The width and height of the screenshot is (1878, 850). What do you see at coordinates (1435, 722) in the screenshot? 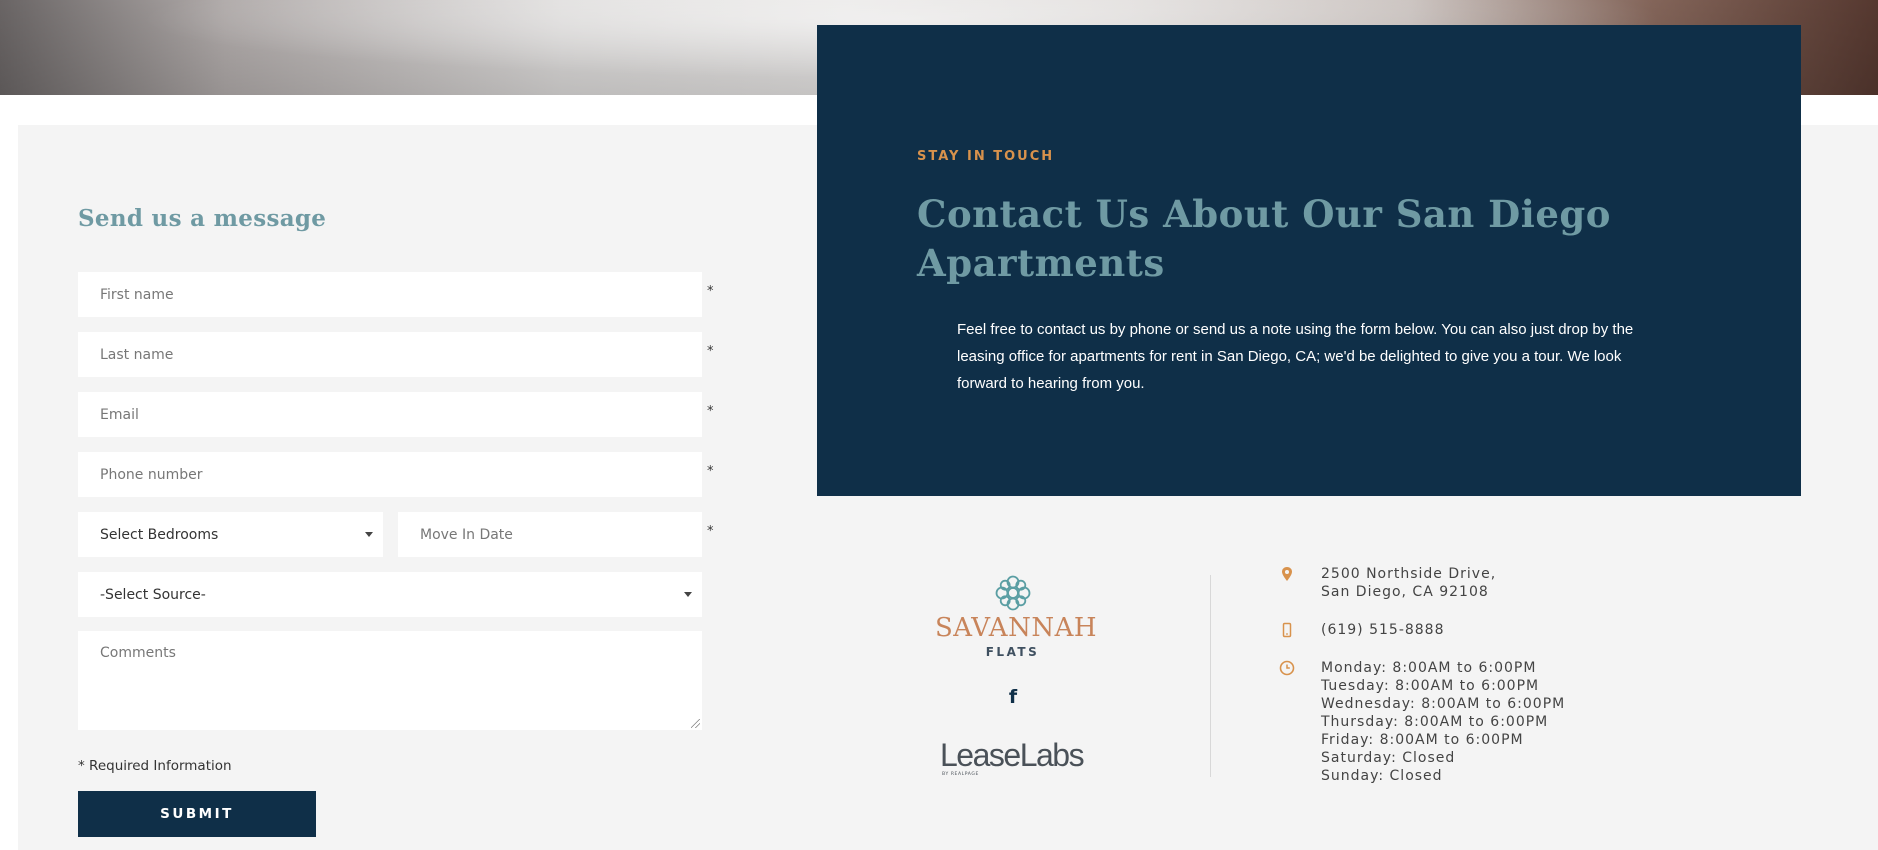
I see `hours-line: Thursday: 8:00AM to 6:00PM` at bounding box center [1435, 722].